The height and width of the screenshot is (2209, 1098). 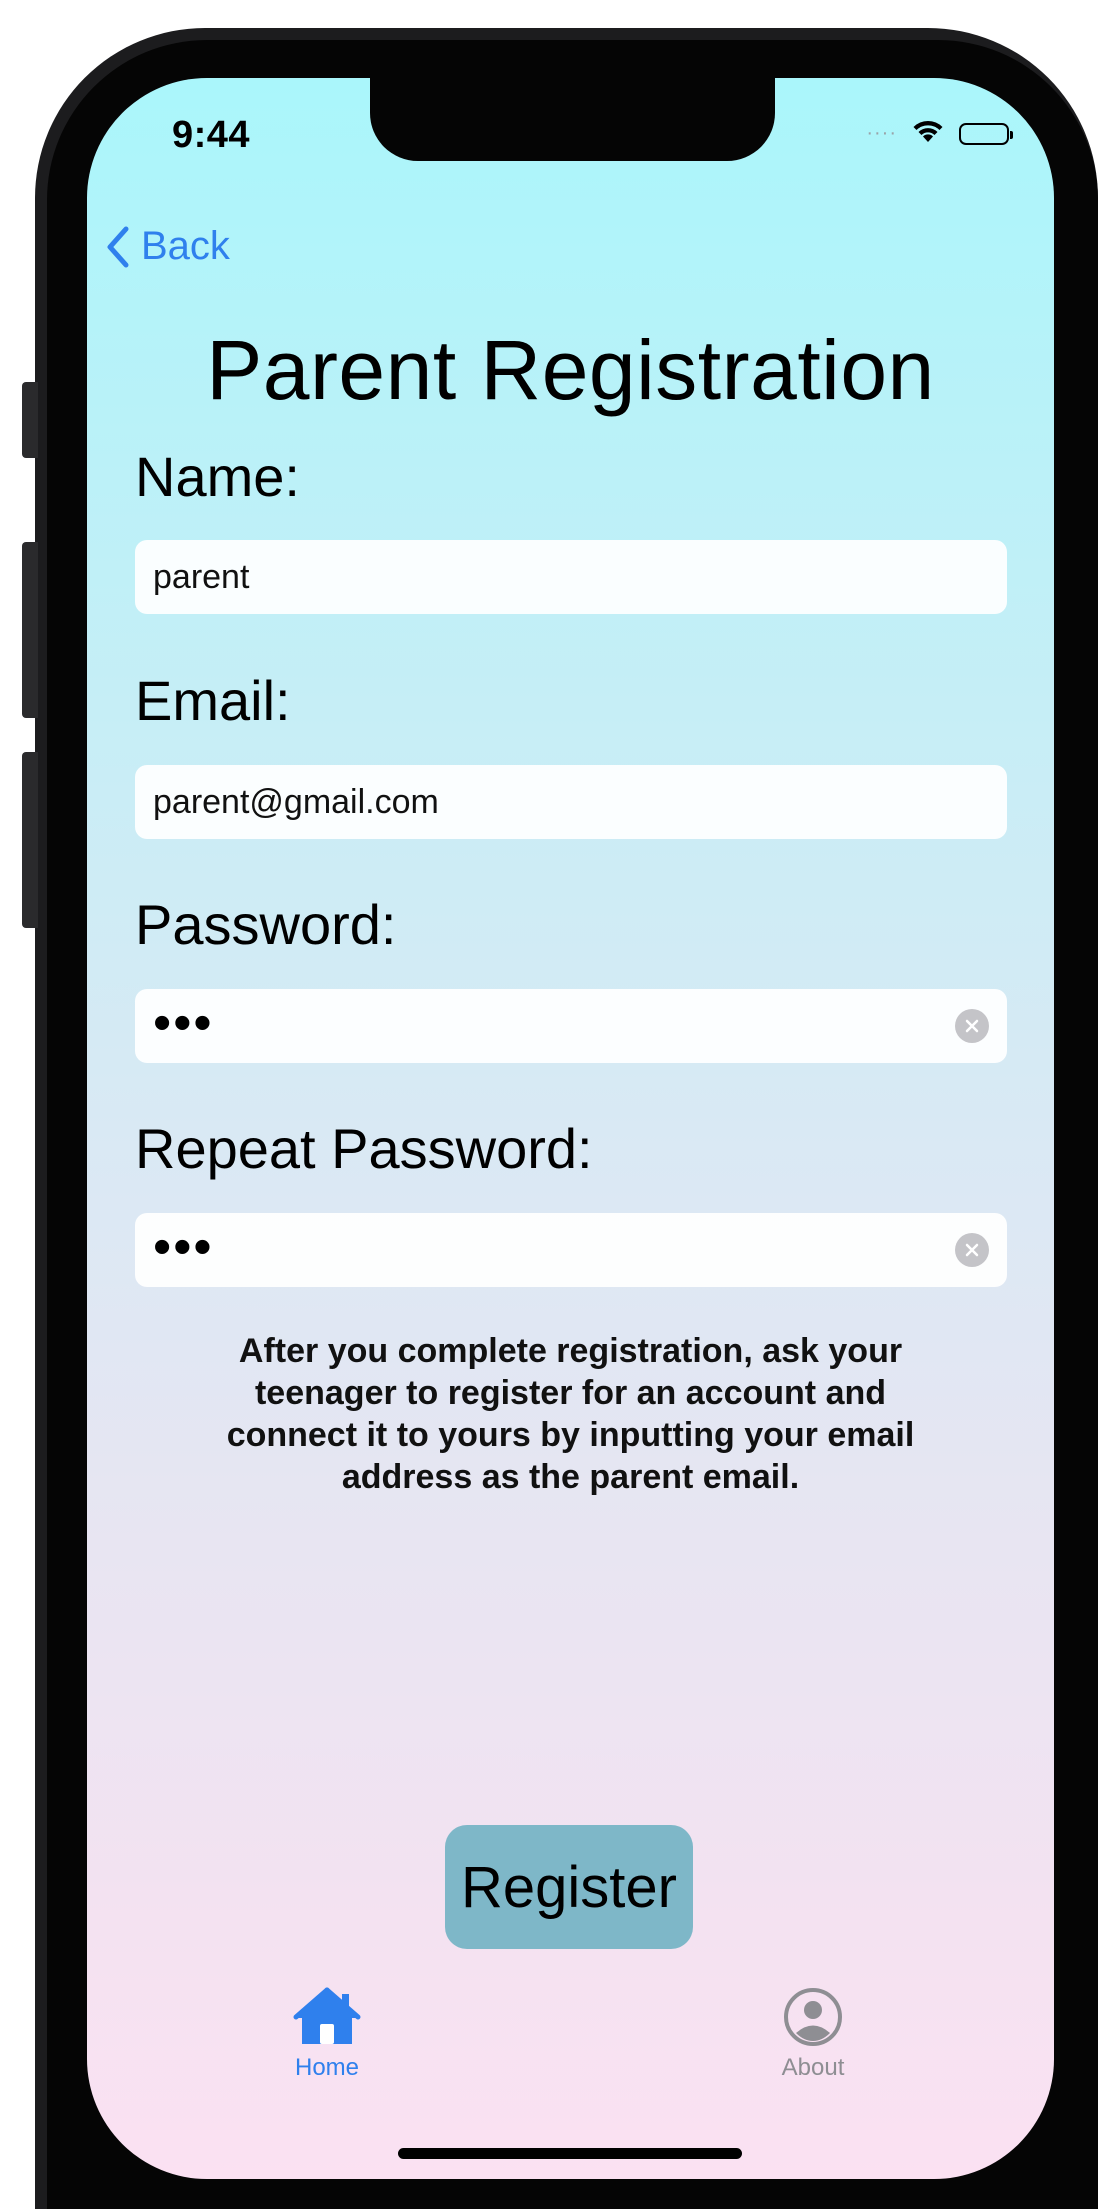 I want to click on wifi-icon, so click(x=928, y=133).